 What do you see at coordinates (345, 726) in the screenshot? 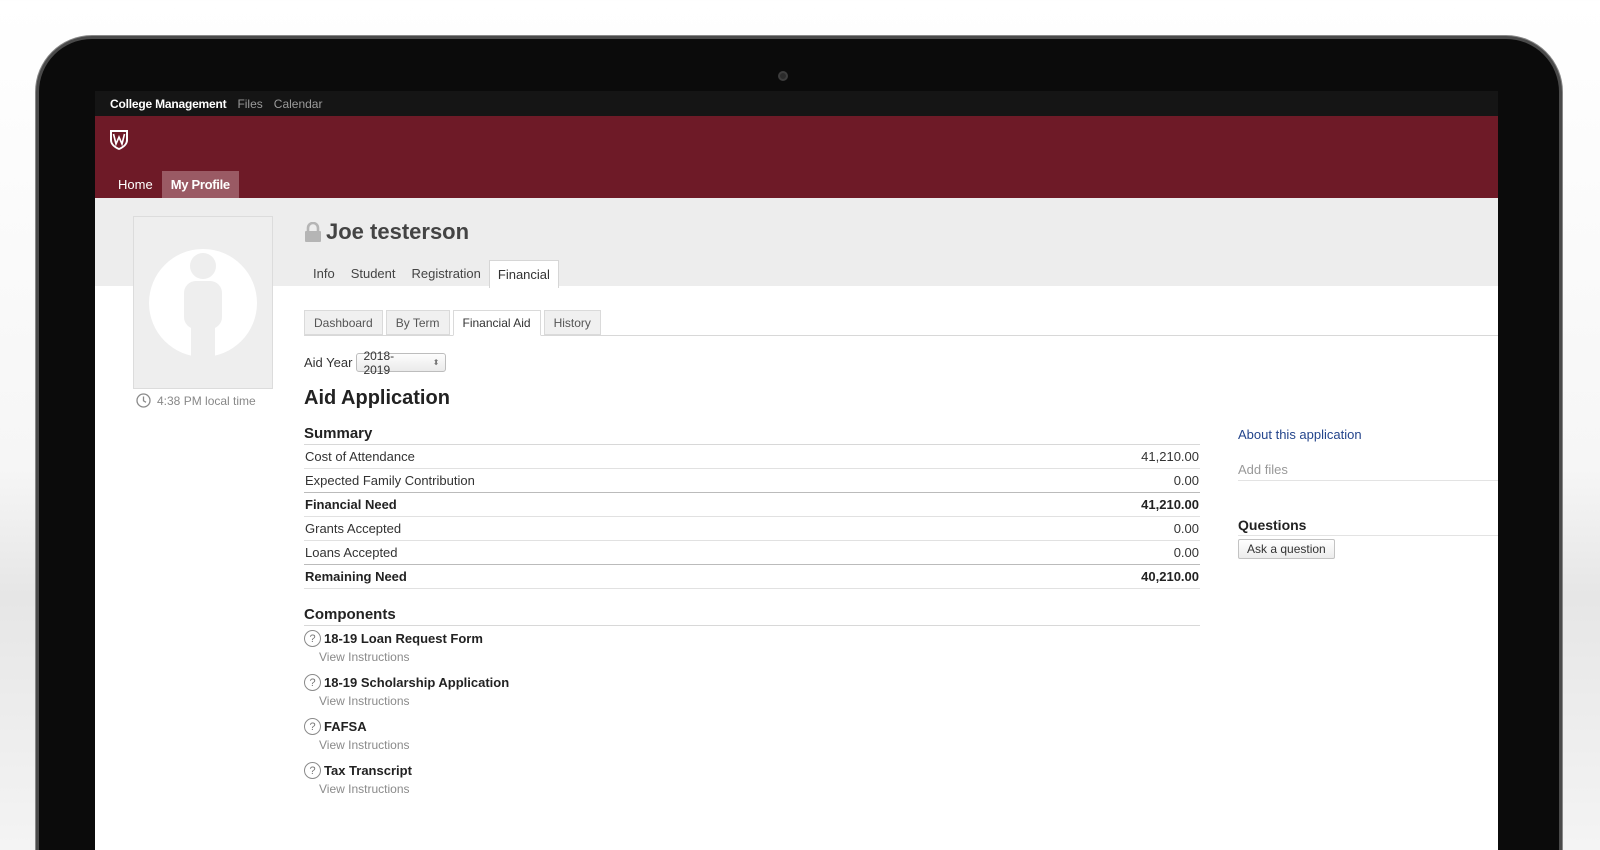
I see `component-name: FAFSA` at bounding box center [345, 726].